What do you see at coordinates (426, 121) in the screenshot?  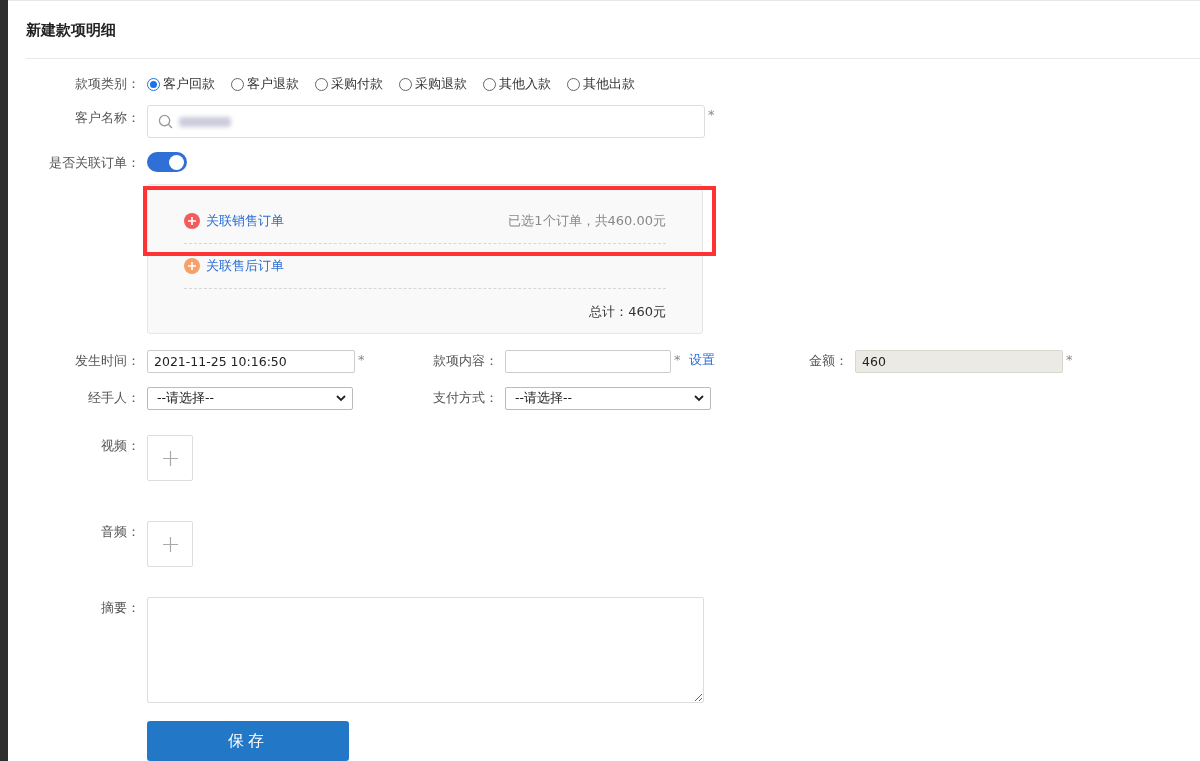 I see `search-field` at bounding box center [426, 121].